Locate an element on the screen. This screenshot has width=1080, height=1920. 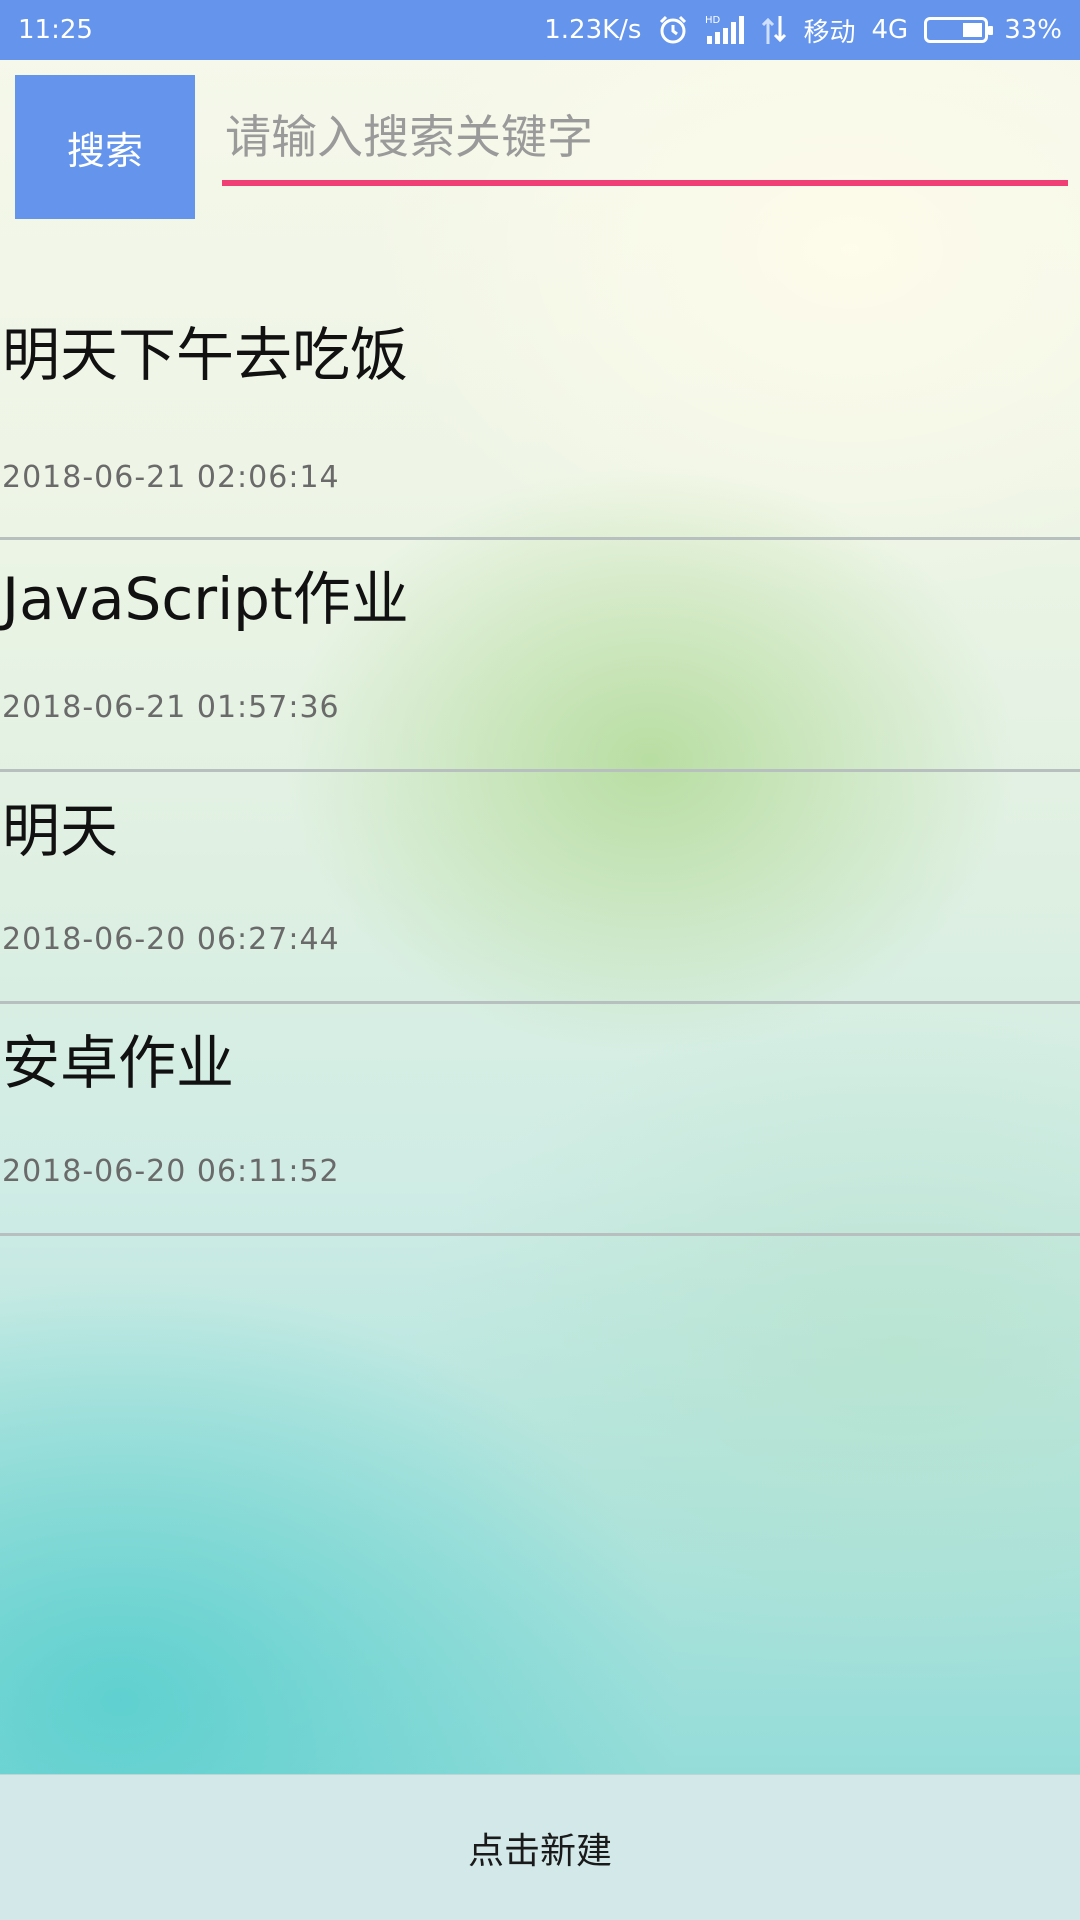
net-speed: 1.23K/s is located at coordinates (593, 30).